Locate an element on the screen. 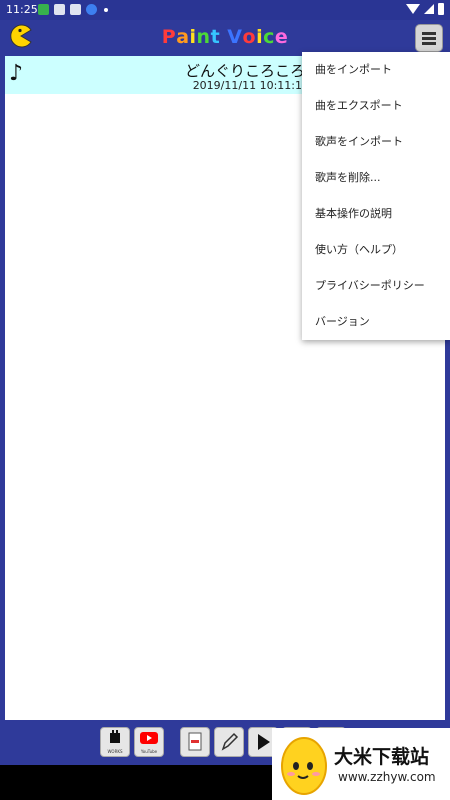 This screenshot has width=450, height=800. app-bar: Paint Voice is located at coordinates (225, 38).